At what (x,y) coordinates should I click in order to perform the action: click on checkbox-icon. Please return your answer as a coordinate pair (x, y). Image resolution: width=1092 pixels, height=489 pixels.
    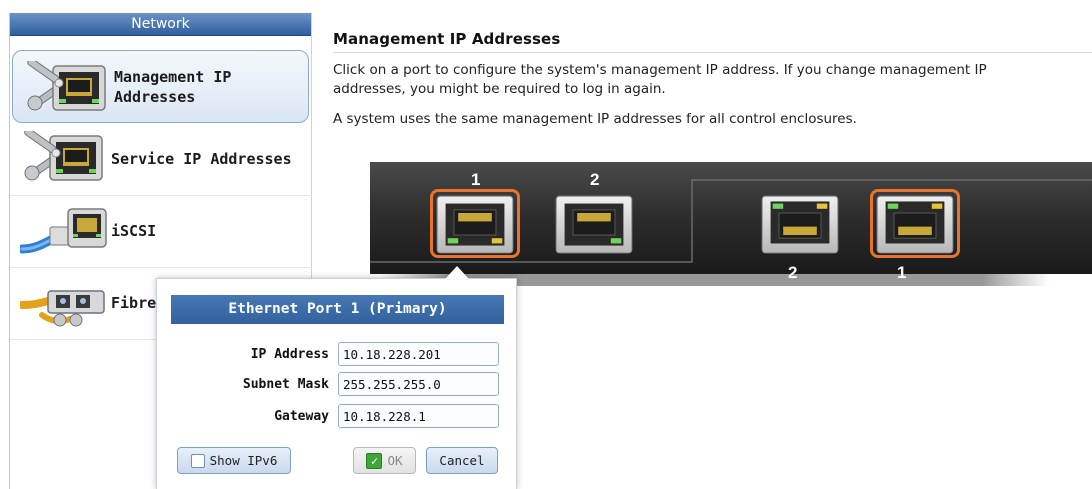
    Looking at the image, I should click on (197, 460).